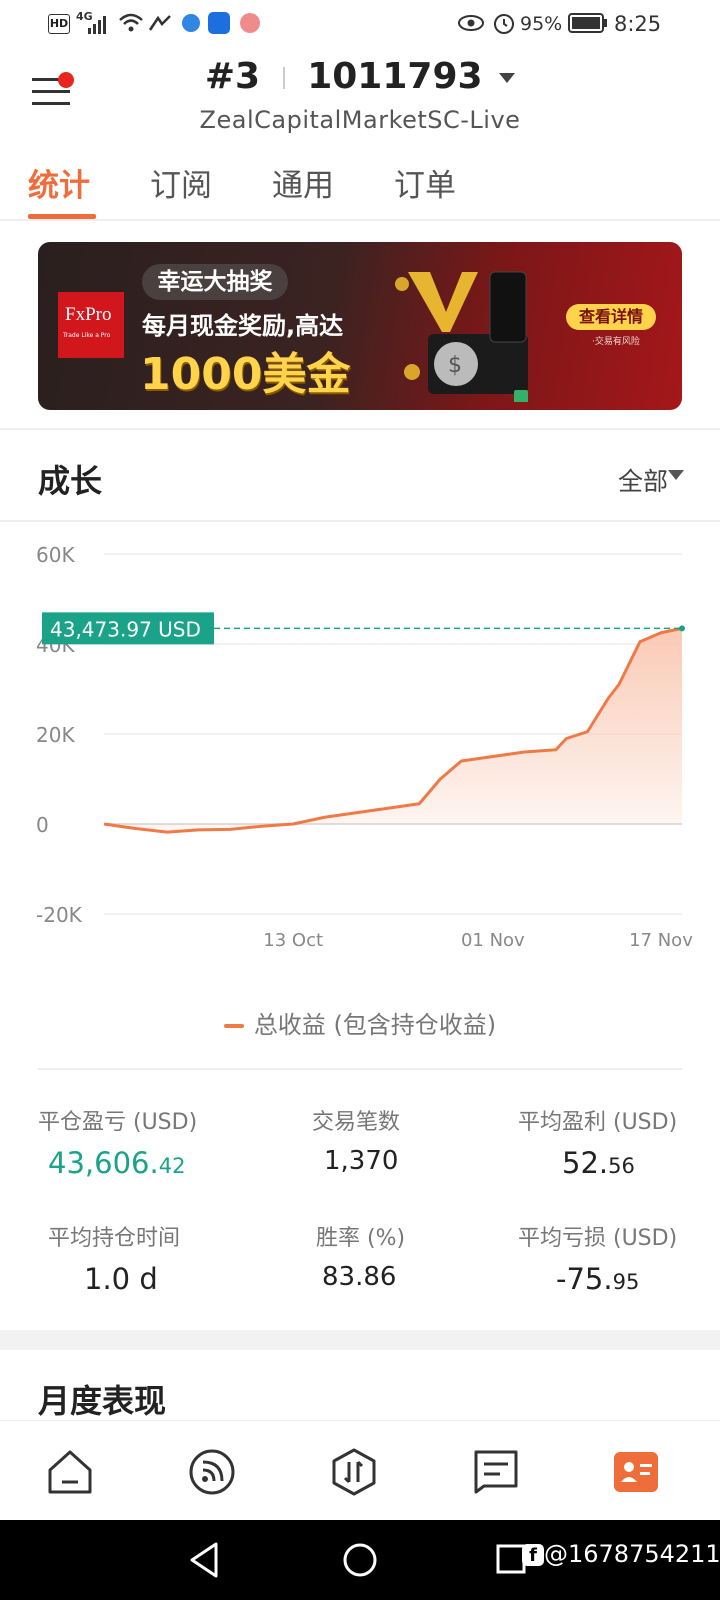 The width and height of the screenshot is (720, 1600). Describe the element at coordinates (395, 76) in the screenshot. I see `account-id: 1011793` at that location.